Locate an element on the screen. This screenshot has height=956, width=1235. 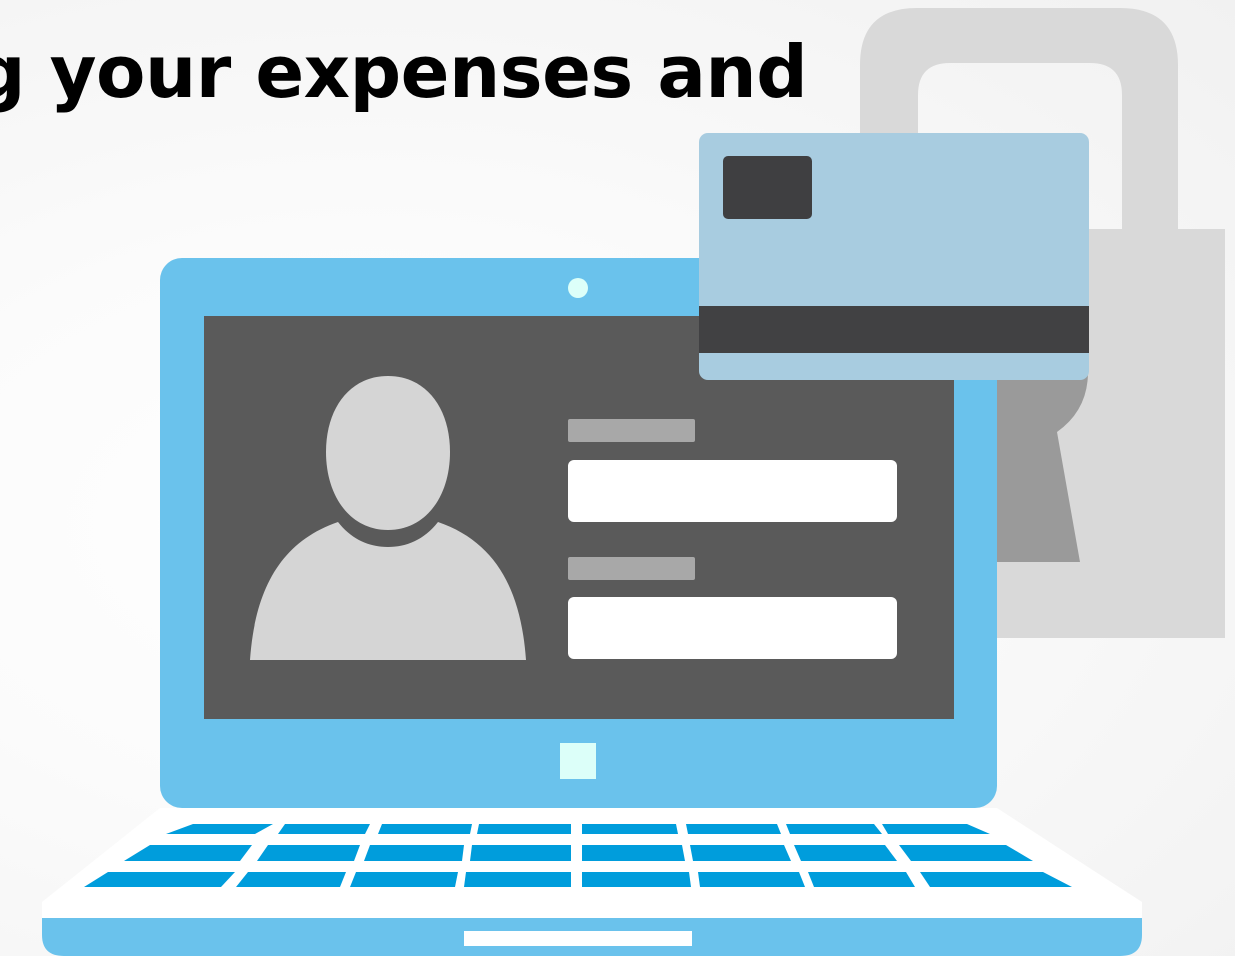
trackpad is located at coordinates (578, 938).